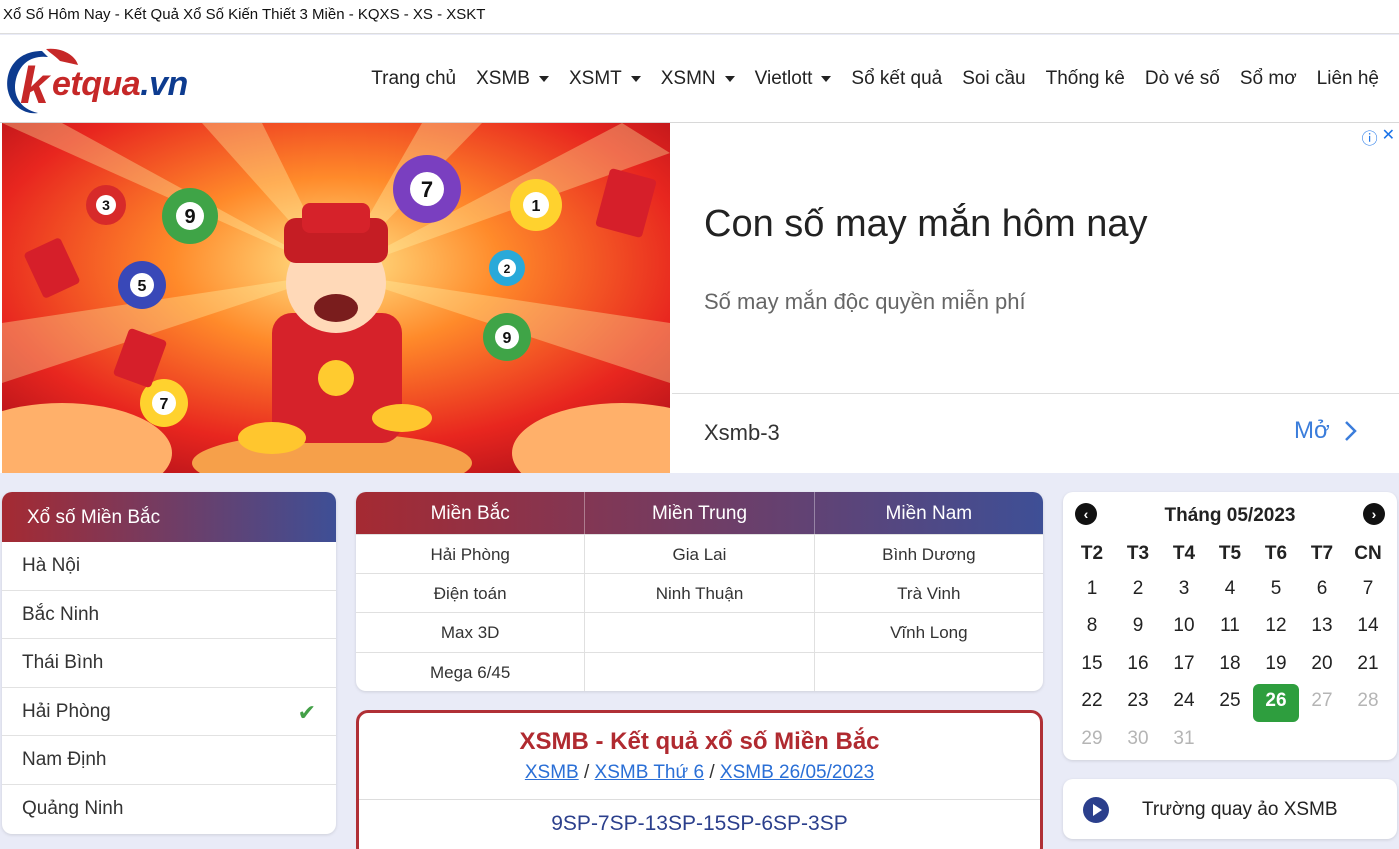 This screenshot has height=849, width=1399. I want to click on calendar-day: 3, so click(1184, 590).